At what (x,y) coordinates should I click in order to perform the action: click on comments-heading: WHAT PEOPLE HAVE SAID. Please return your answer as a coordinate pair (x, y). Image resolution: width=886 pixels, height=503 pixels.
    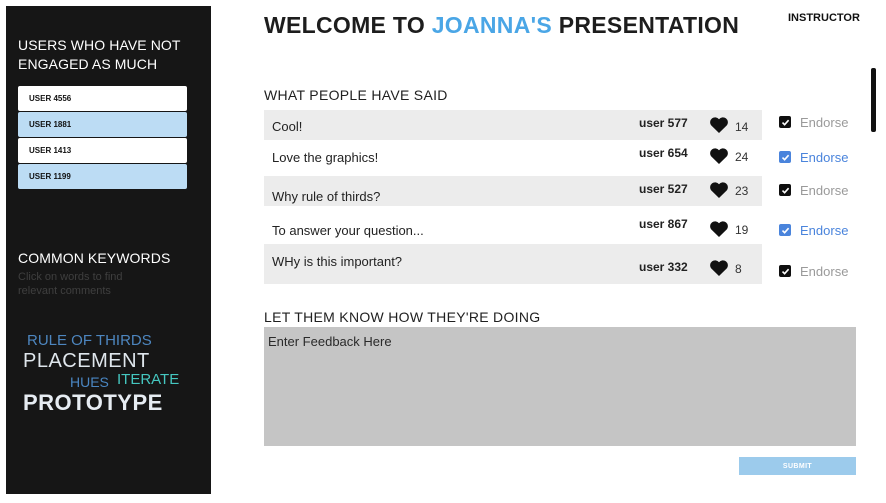
    Looking at the image, I should click on (356, 95).